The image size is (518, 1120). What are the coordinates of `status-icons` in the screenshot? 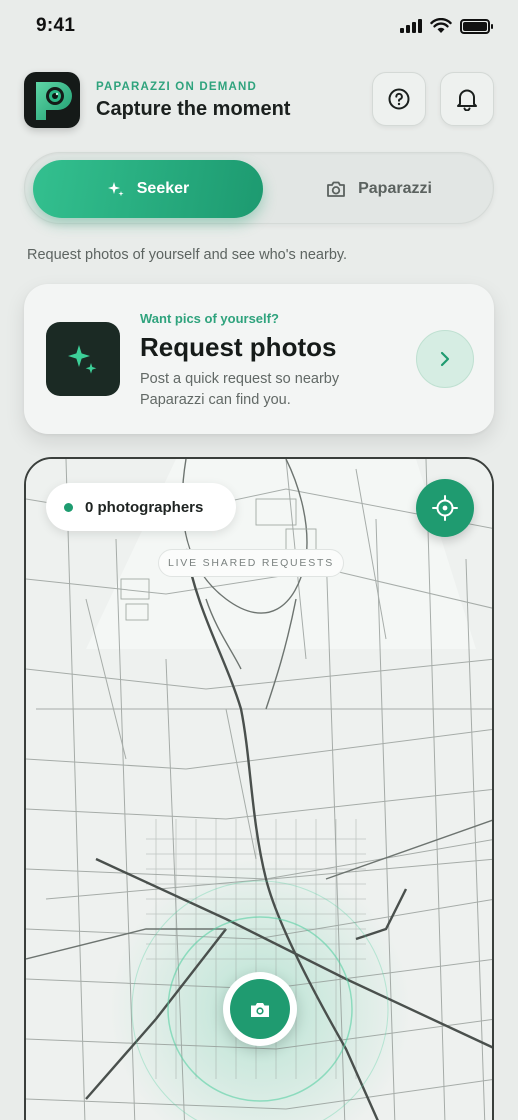 It's located at (446, 26).